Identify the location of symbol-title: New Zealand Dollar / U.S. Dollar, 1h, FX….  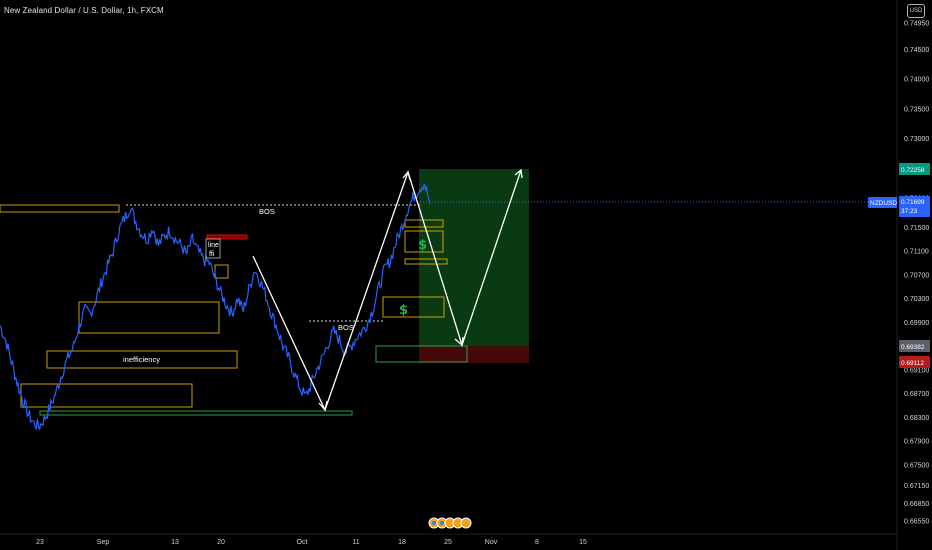
(84, 10).